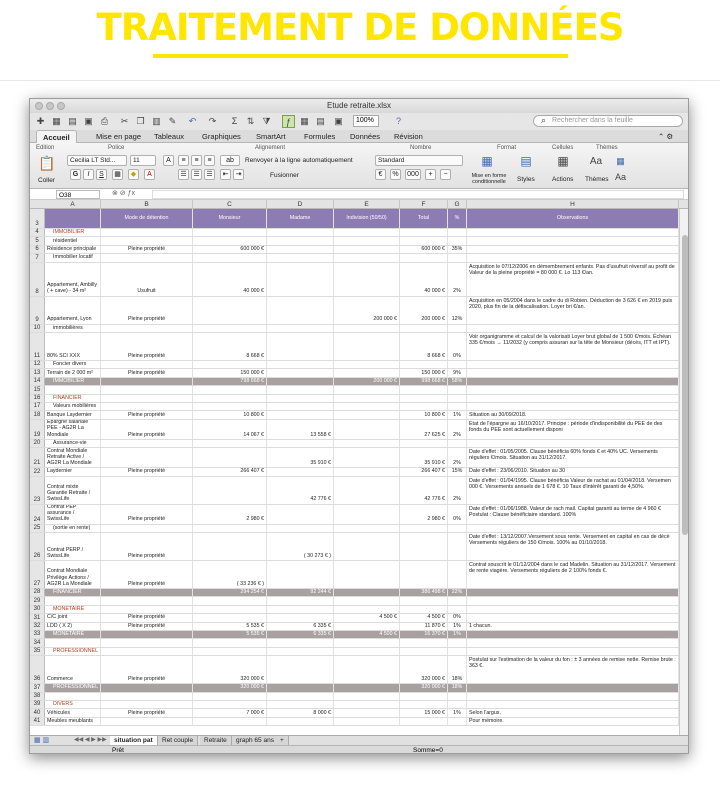 The image size is (720, 800). I want to click on table-cell: 266 407 €, so click(230, 472).